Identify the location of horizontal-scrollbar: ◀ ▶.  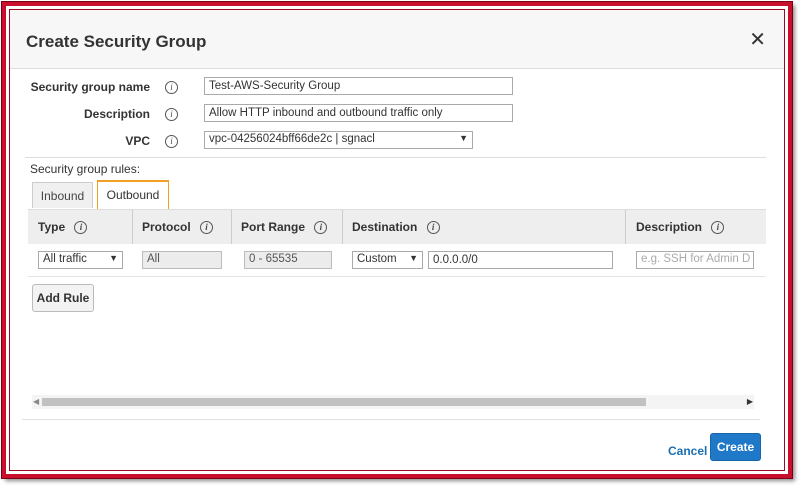
(393, 402).